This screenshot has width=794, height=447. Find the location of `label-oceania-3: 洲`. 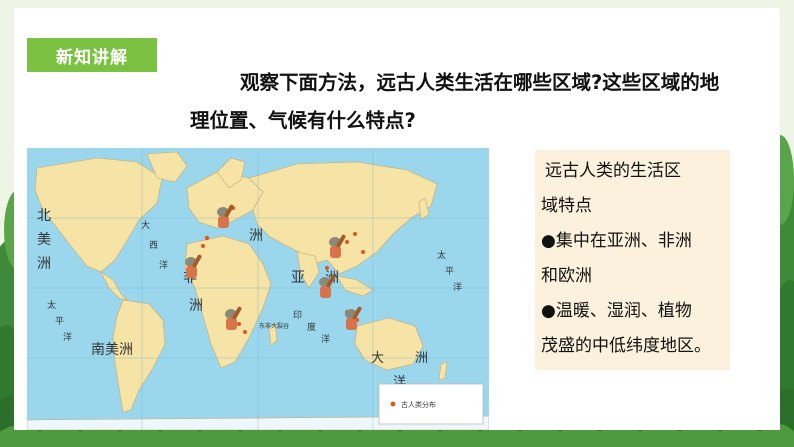

label-oceania-3: 洲 is located at coordinates (421, 358).